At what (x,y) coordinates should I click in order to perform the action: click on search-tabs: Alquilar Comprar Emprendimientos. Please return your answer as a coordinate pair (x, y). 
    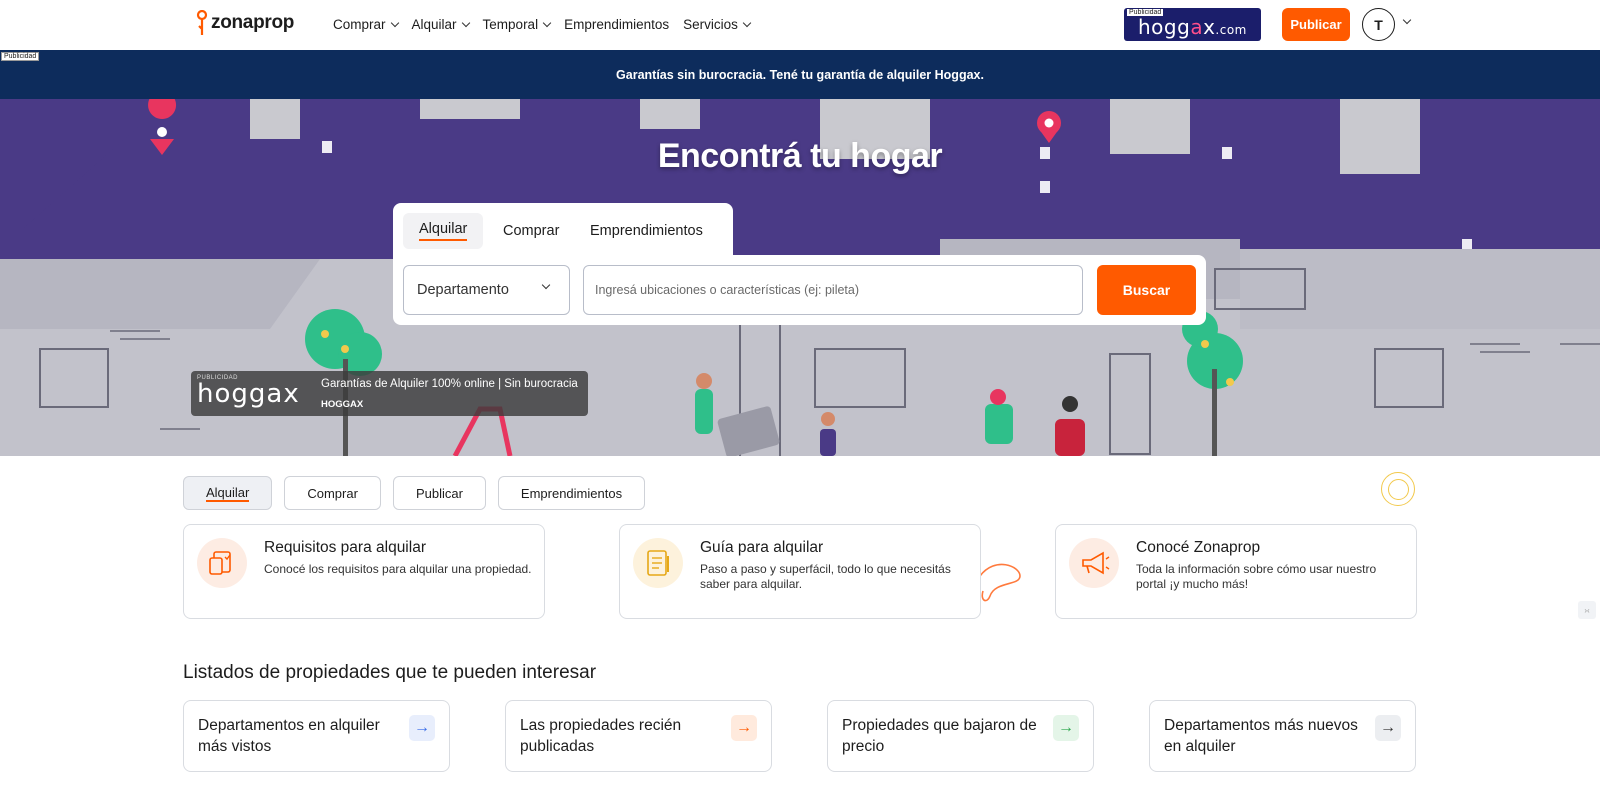
    Looking at the image, I should click on (563, 230).